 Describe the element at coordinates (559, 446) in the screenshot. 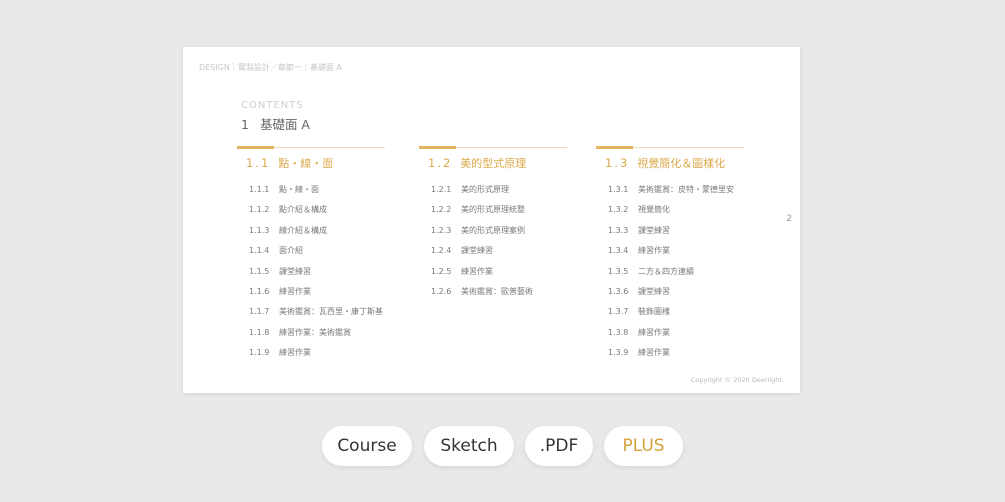

I see `pdf-button: .PDF` at that location.